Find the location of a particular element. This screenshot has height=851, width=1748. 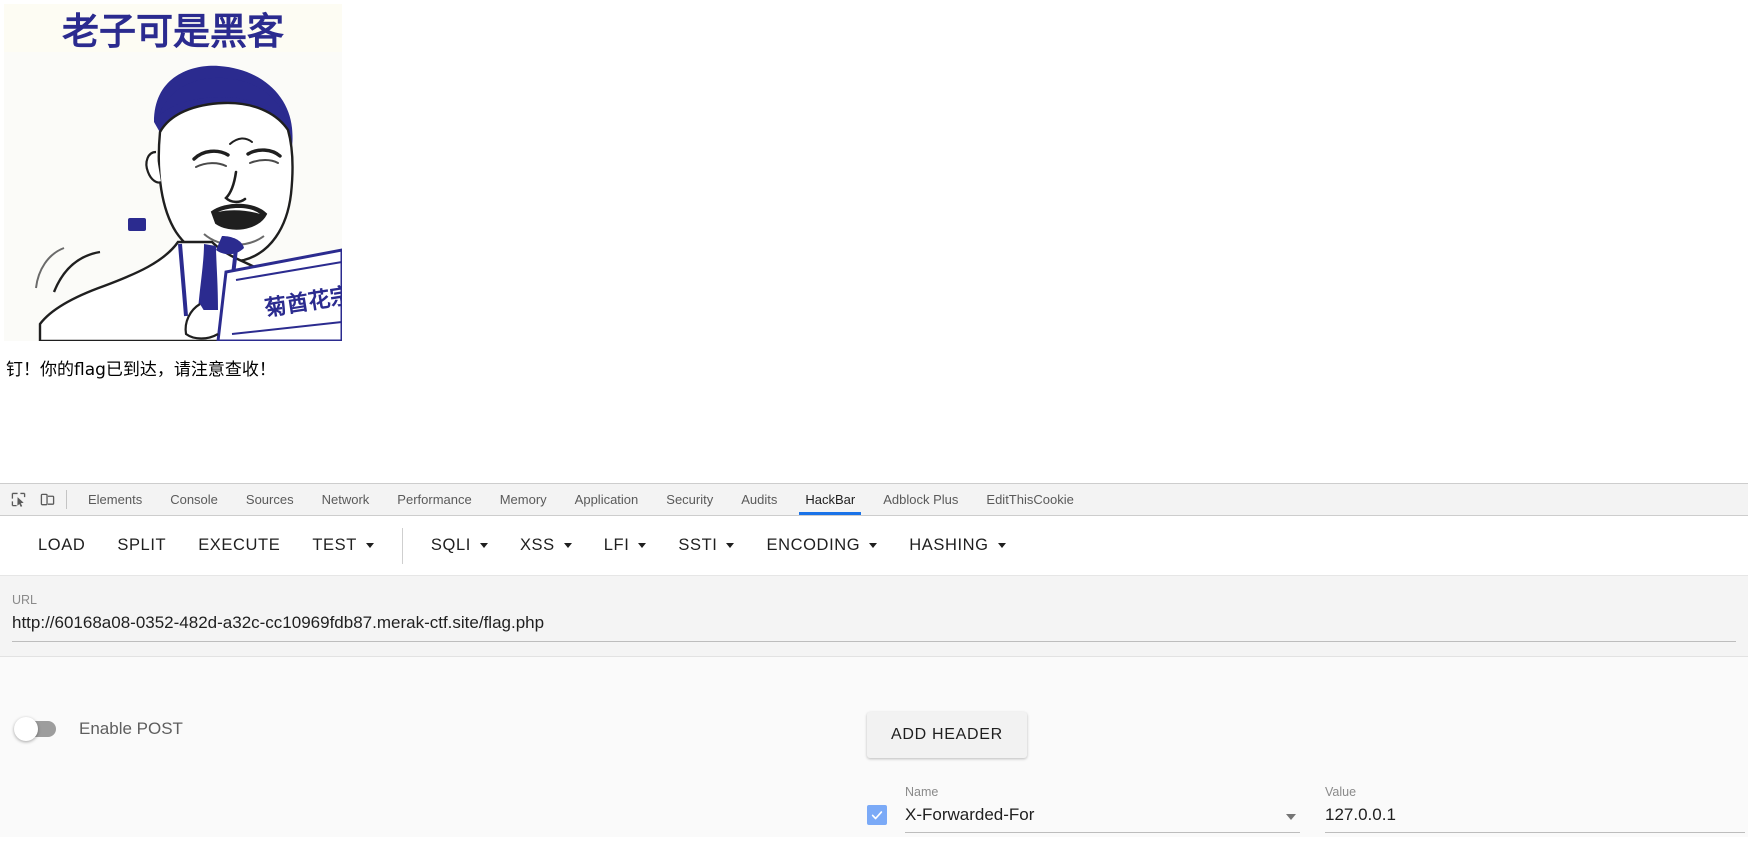

header-enabled-checkbox is located at coordinates (877, 815).